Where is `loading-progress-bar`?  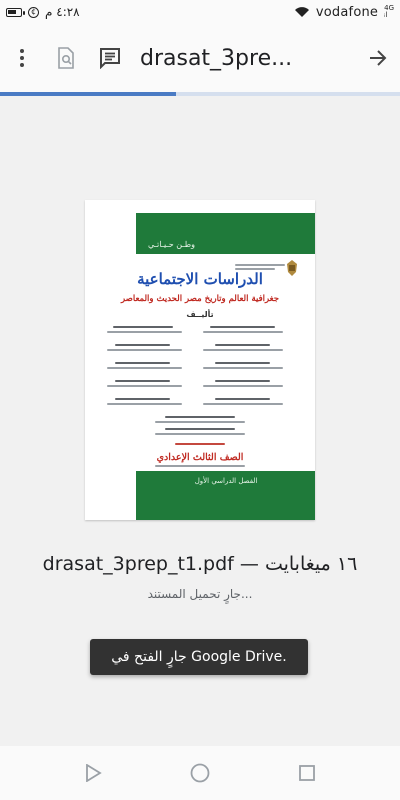 loading-progress-bar is located at coordinates (200, 94).